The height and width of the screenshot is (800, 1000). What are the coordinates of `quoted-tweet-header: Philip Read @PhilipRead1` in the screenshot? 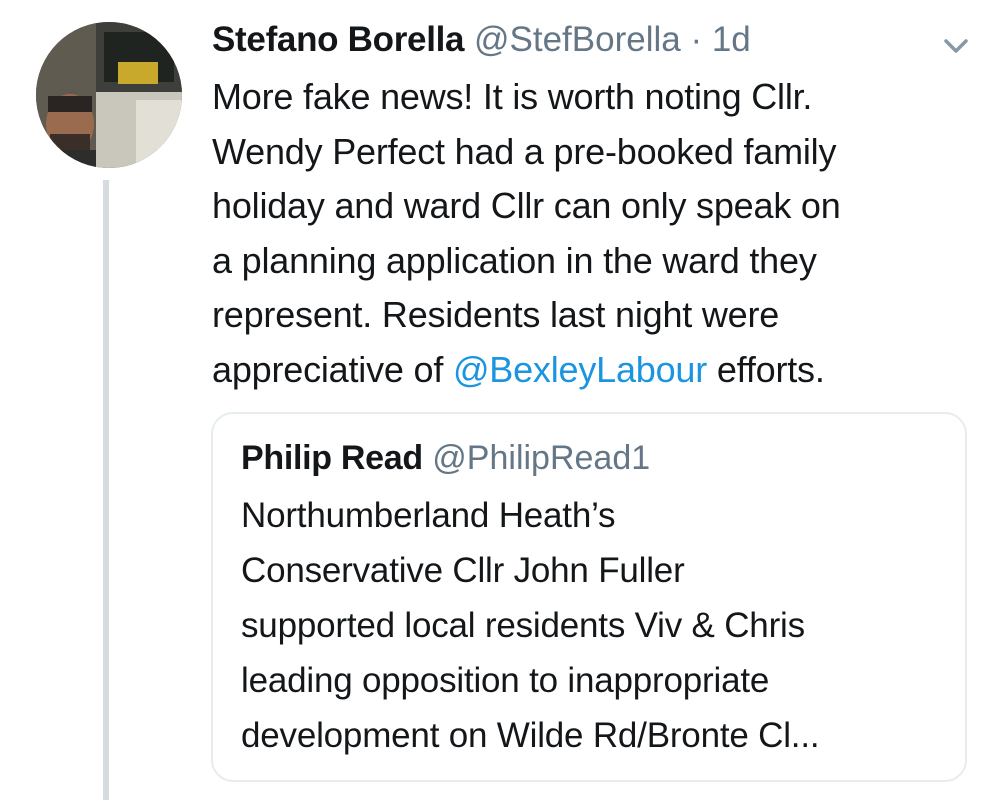 It's located at (445, 458).